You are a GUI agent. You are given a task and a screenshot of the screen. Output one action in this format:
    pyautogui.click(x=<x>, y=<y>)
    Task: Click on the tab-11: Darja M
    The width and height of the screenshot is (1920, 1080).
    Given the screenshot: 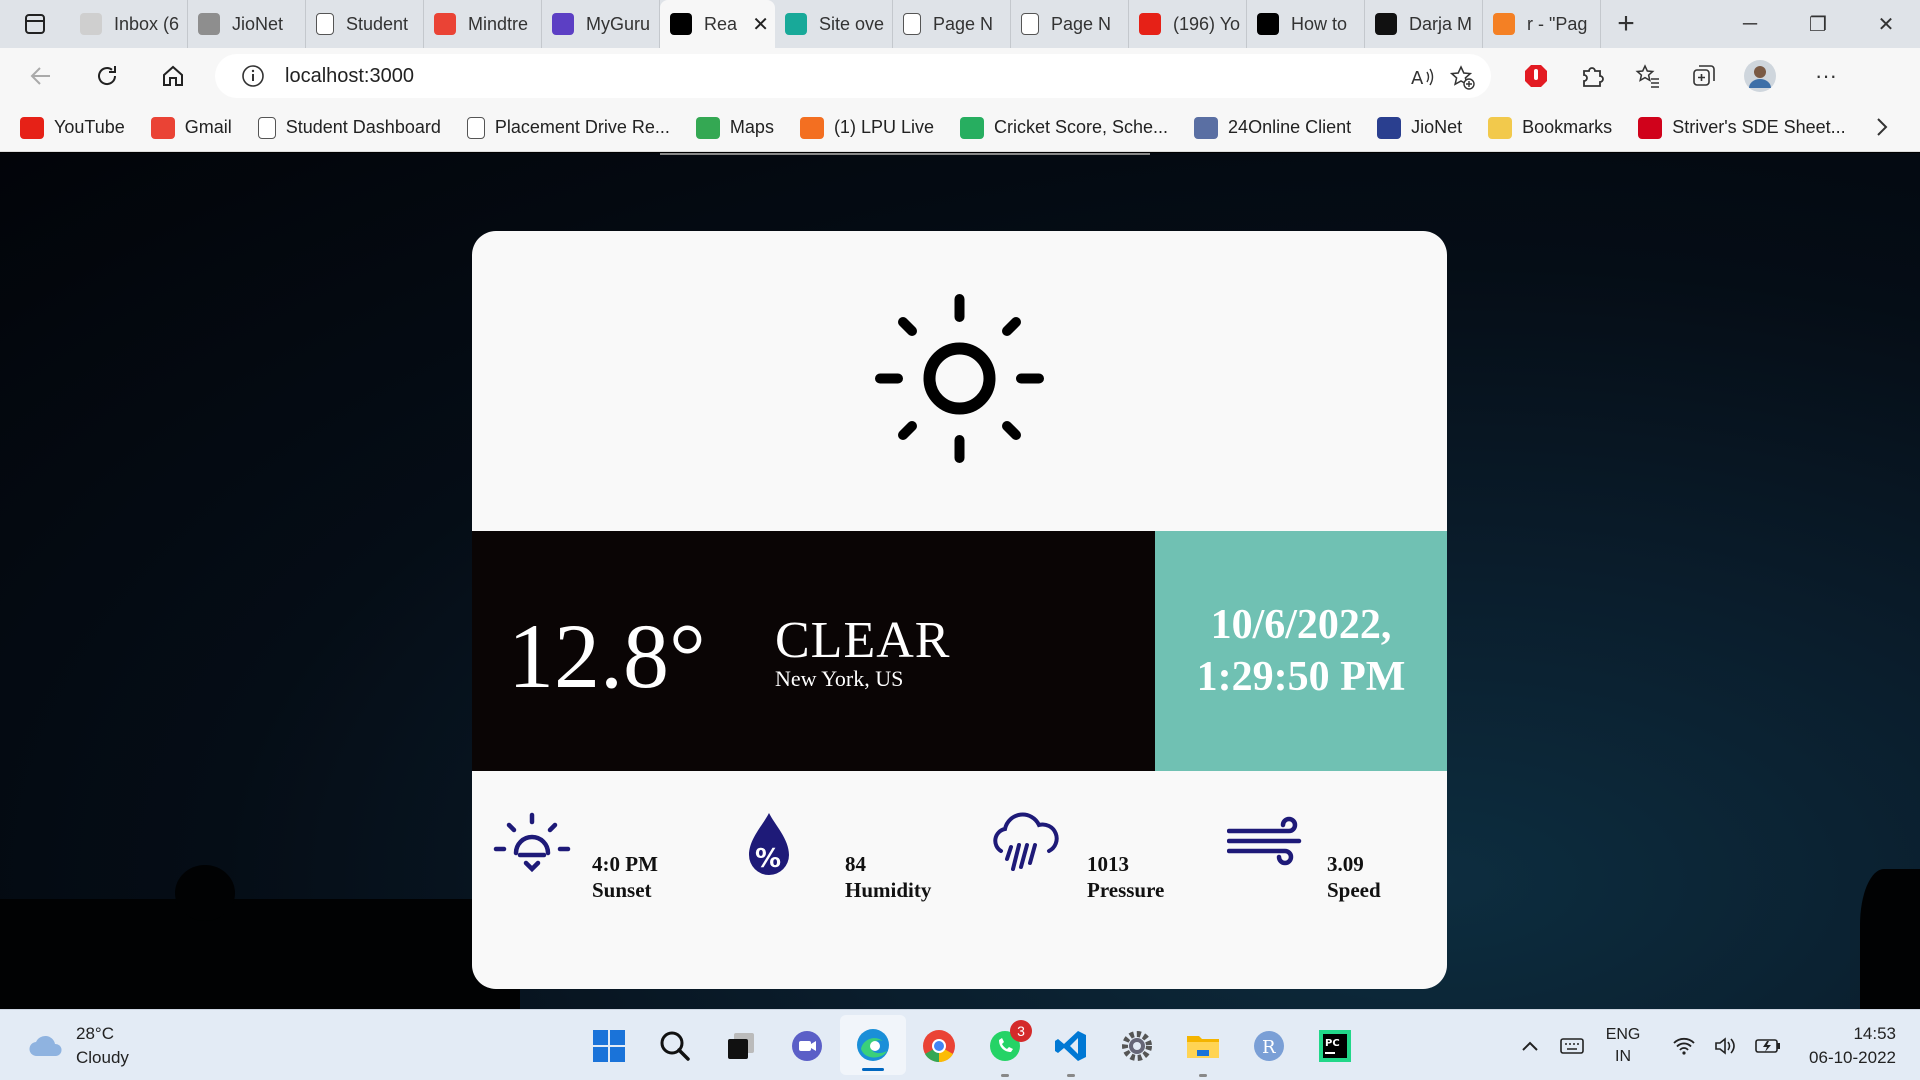 What is the action you would take?
    pyautogui.click(x=1424, y=24)
    